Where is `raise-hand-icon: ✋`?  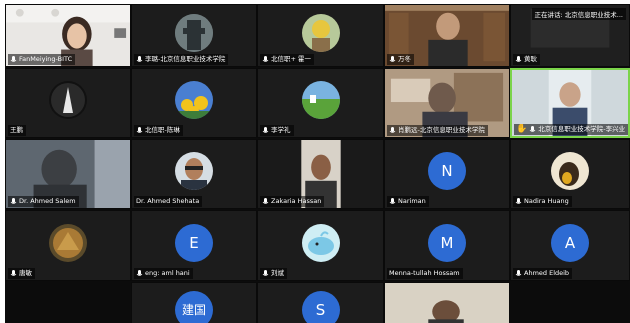
raise-hand-icon: ✋ is located at coordinates (522, 129).